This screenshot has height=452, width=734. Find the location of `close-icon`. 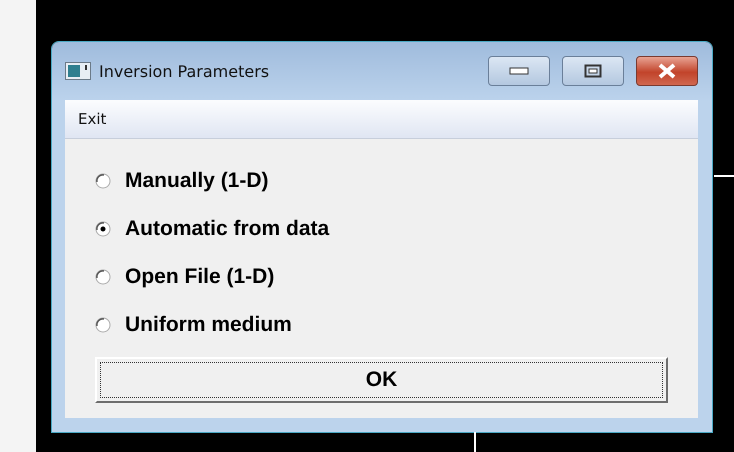

close-icon is located at coordinates (667, 71).